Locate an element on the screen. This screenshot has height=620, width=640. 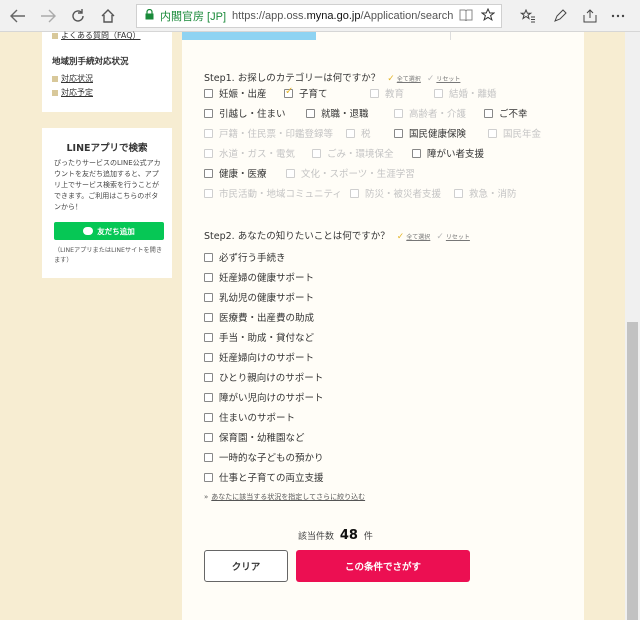
checkbox-label: 国民年金 is located at coordinates (522, 134).